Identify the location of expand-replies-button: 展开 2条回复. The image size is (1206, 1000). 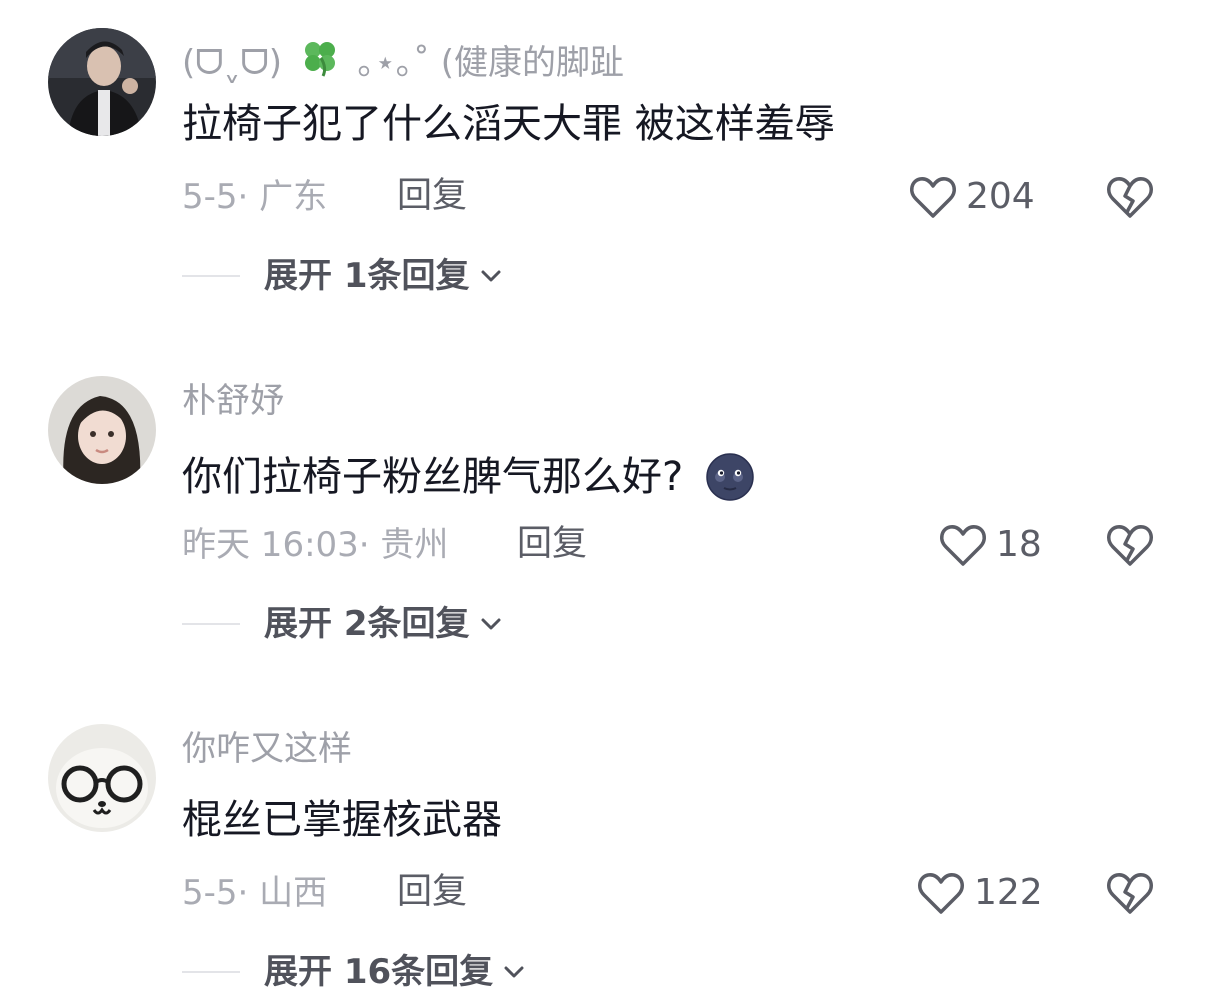
(343, 624).